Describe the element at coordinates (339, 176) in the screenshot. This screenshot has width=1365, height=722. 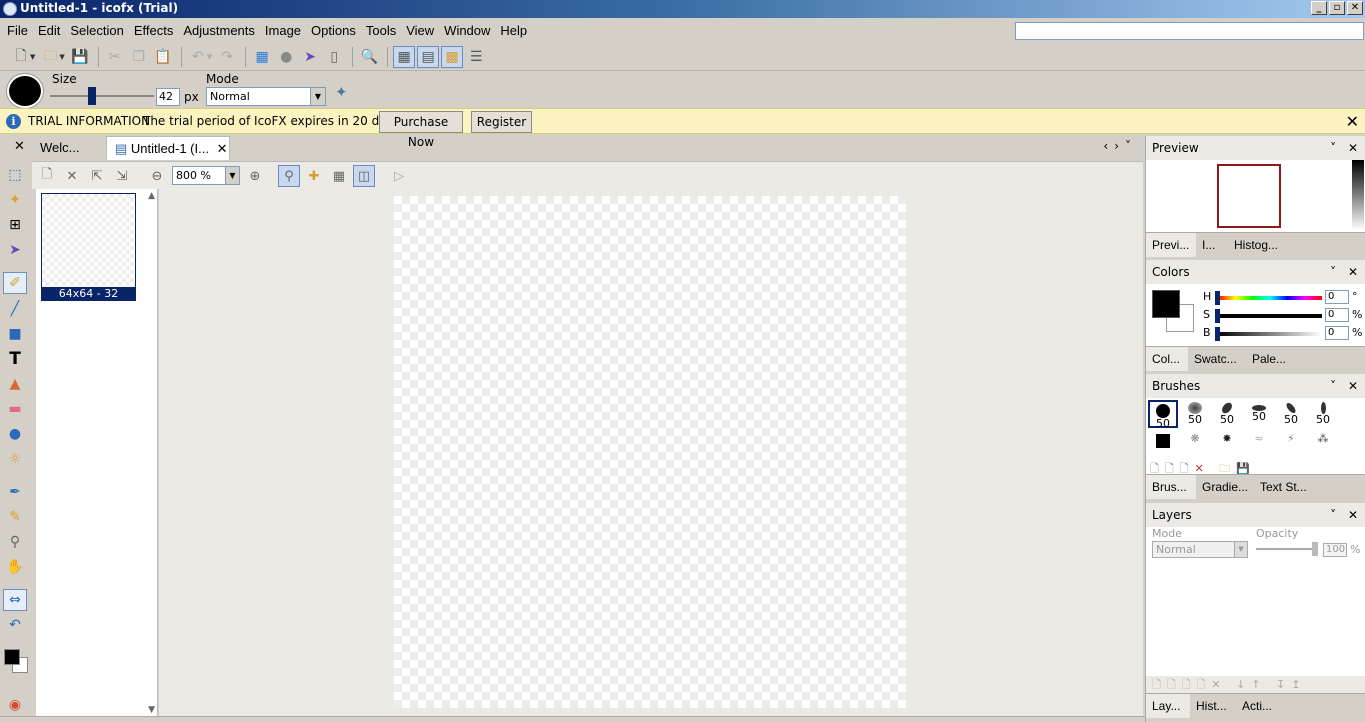
I see `grid-icon: ▦` at that location.